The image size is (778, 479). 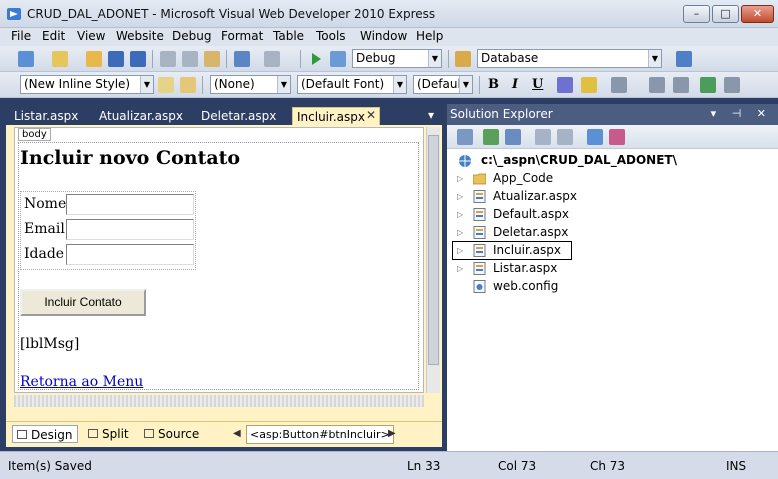 I want to click on solution-explorer-title: Solution Explorer, so click(x=501, y=114).